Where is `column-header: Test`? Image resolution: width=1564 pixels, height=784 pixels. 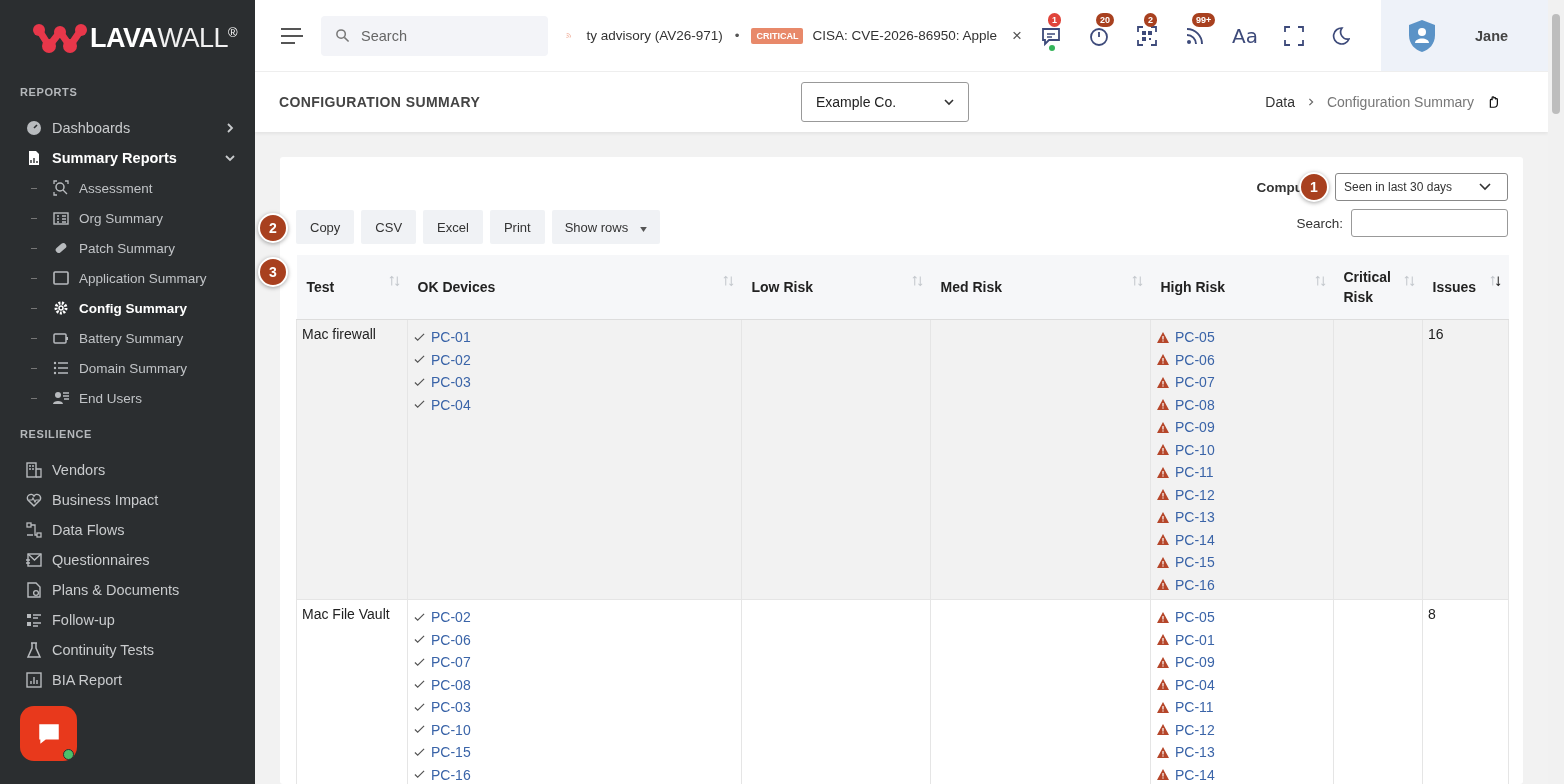
column-header: Test is located at coordinates (352, 287).